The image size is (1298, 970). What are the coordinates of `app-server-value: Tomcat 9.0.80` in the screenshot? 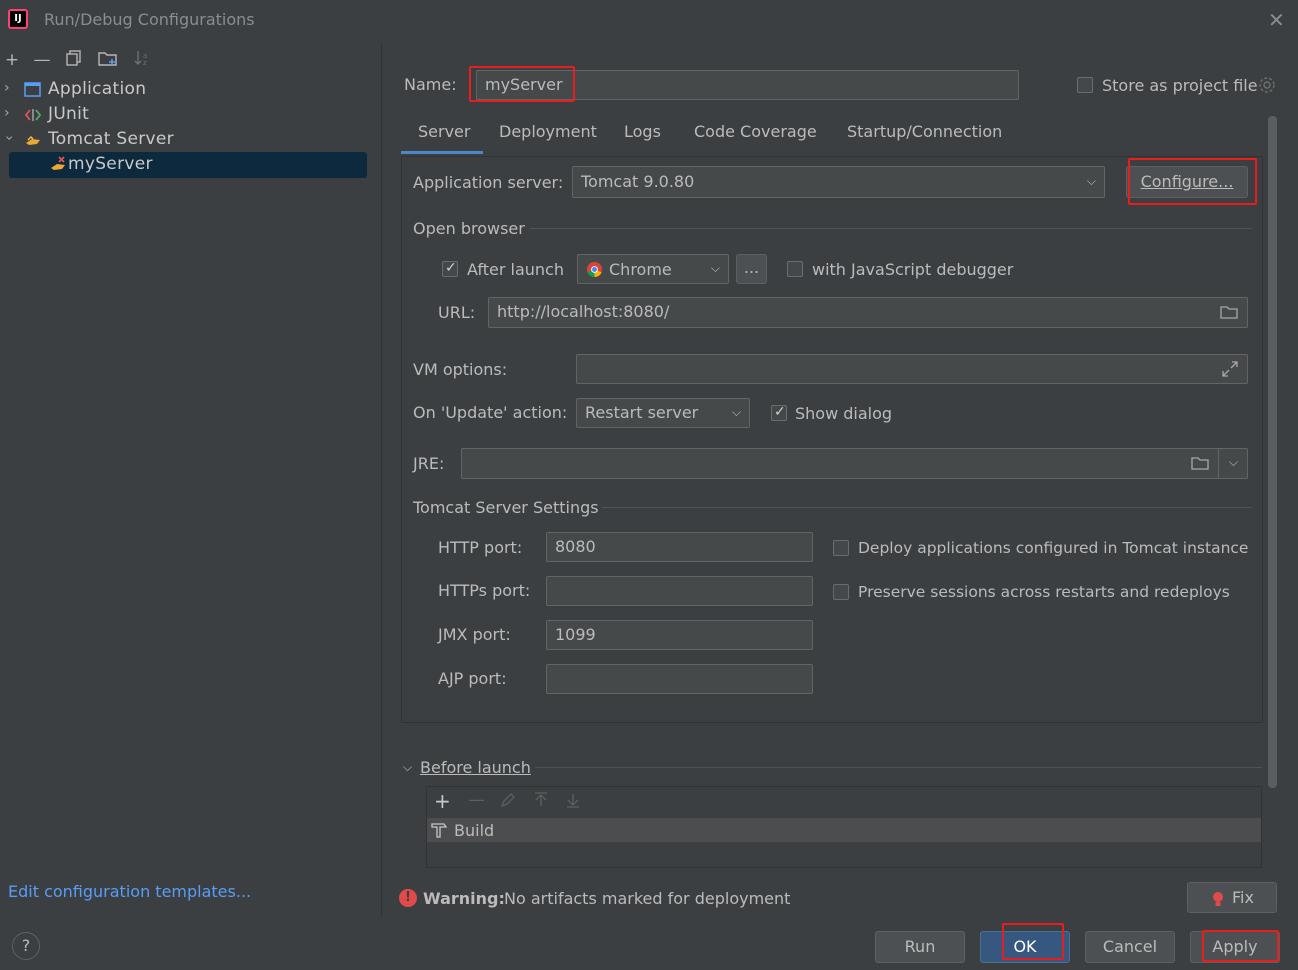 It's located at (638, 181).